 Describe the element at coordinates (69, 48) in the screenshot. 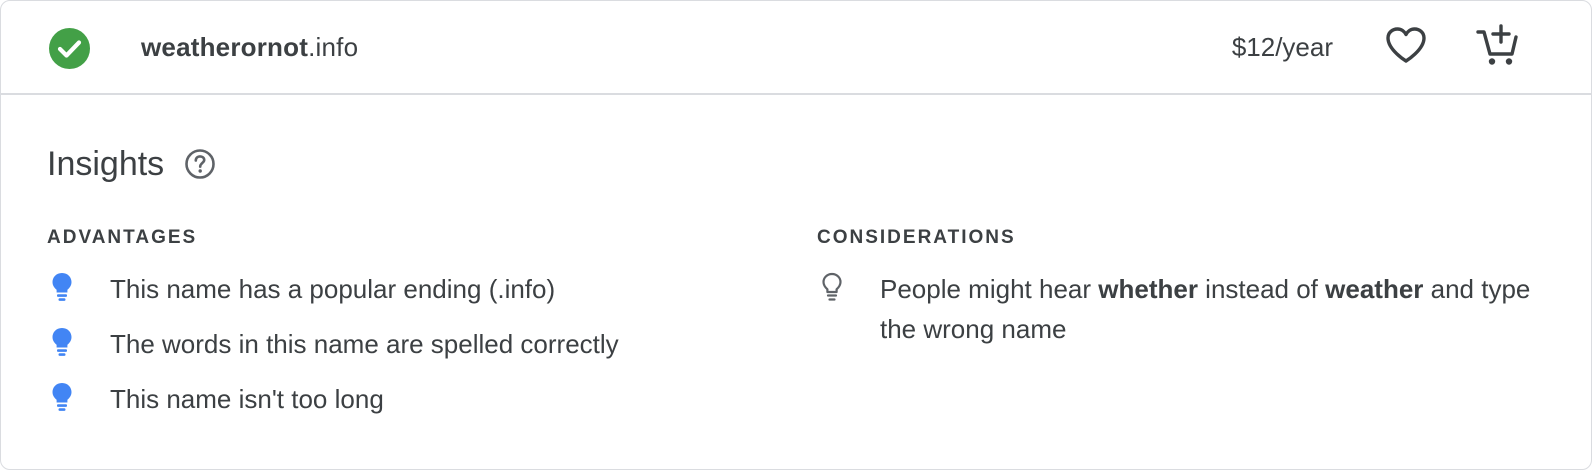

I see `check-circle-icon` at that location.